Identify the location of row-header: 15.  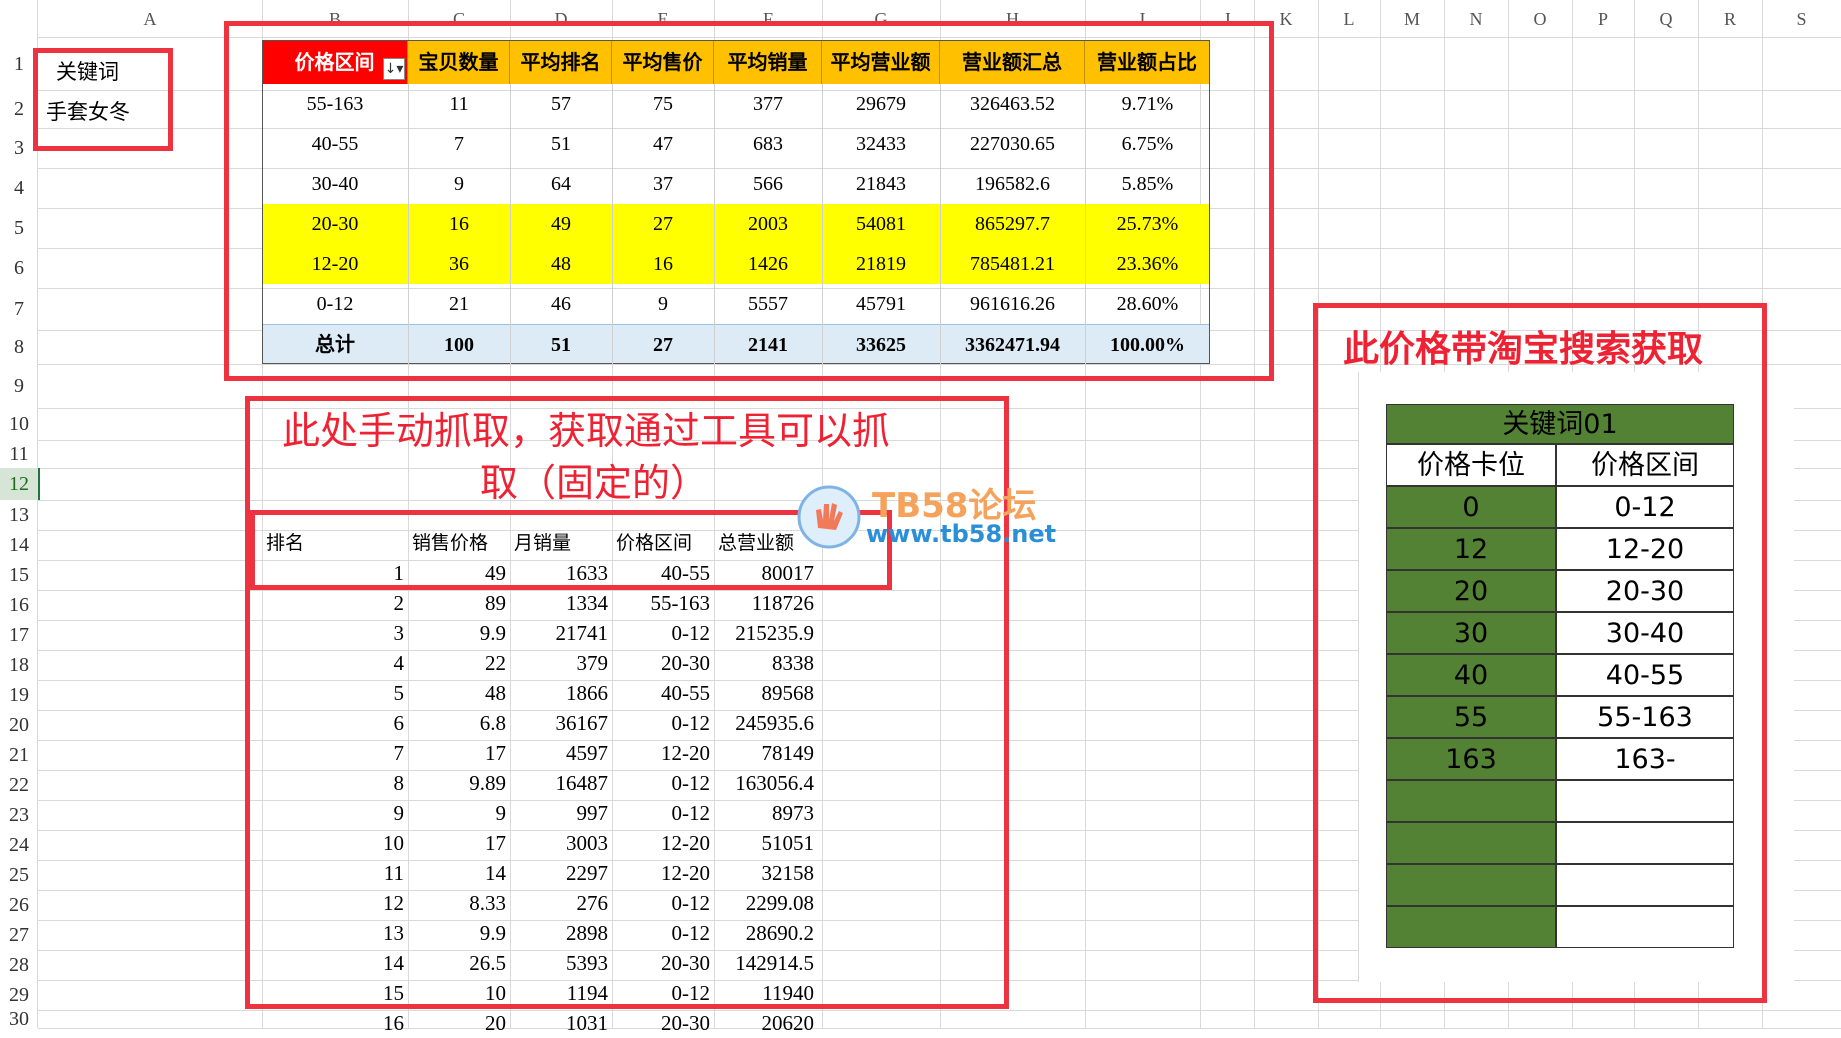
(19, 575).